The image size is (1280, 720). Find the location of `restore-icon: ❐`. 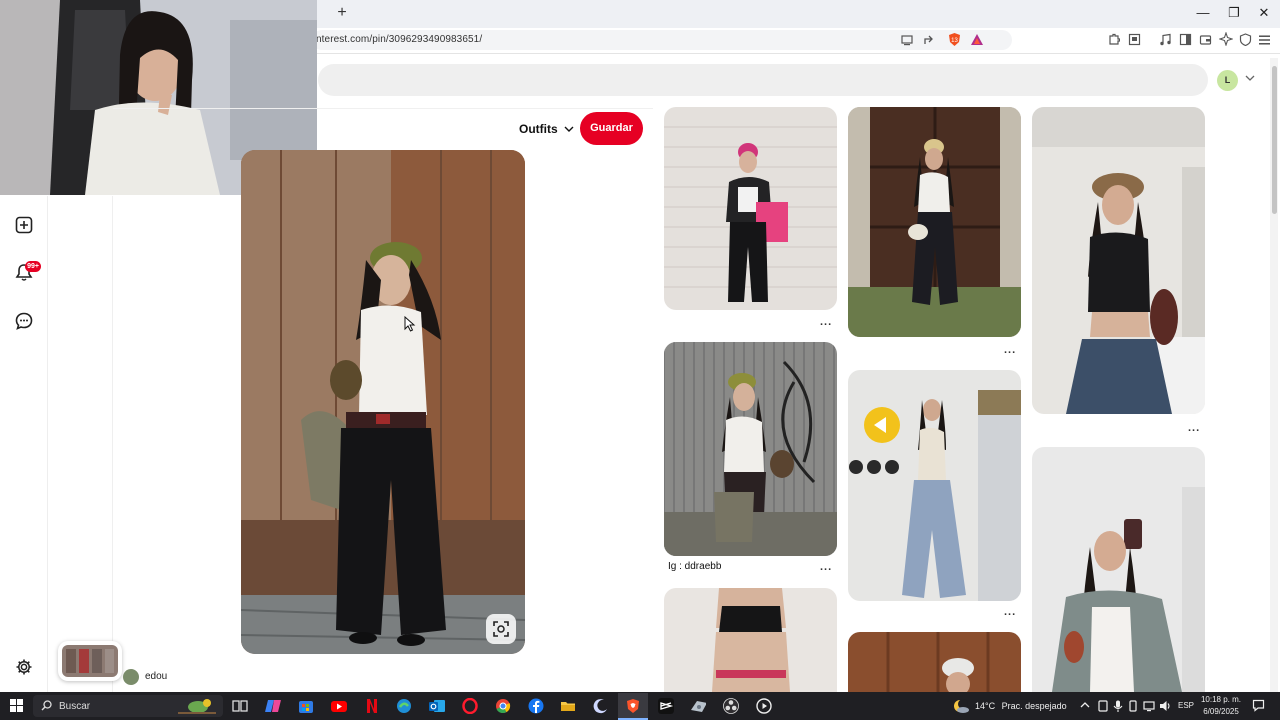

restore-icon: ❐ is located at coordinates (1234, 13).